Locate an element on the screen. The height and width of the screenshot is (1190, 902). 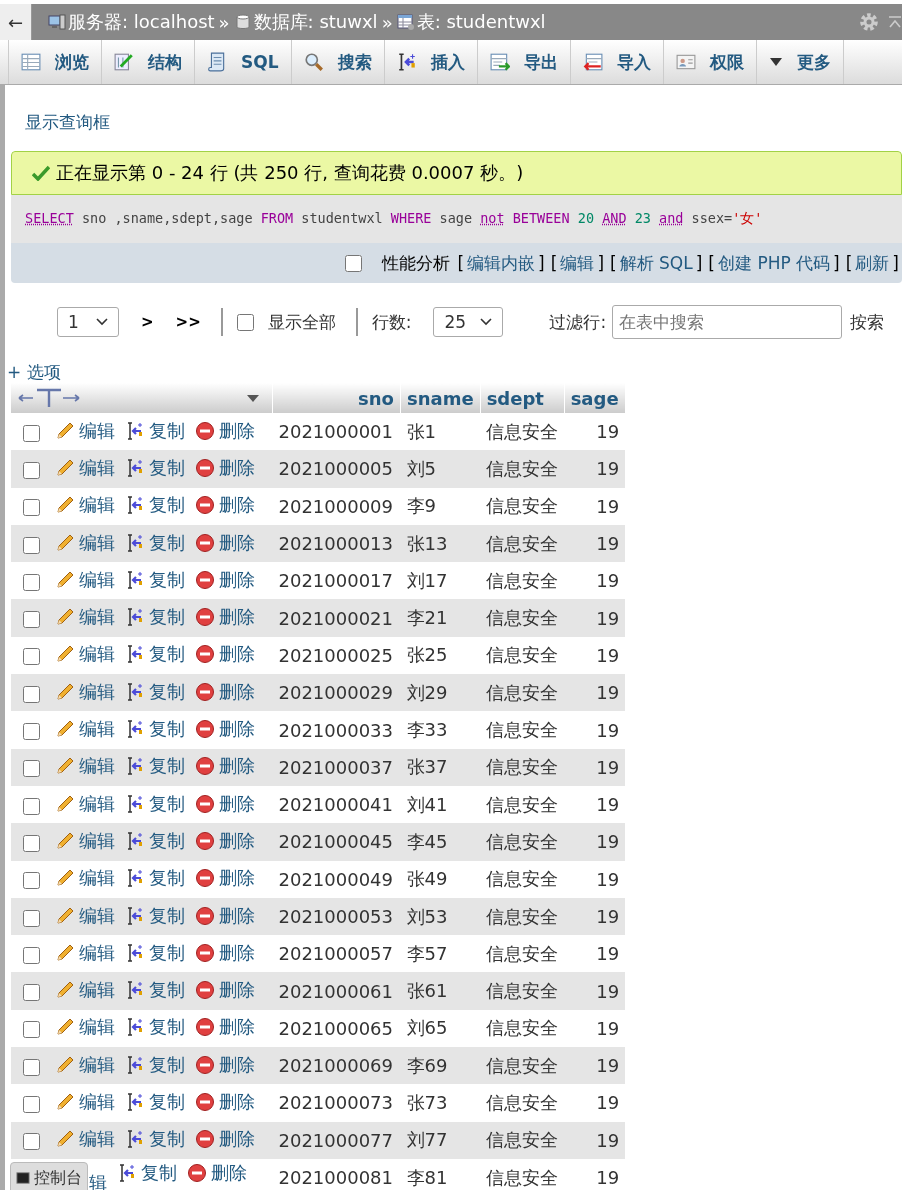
query-link: 刷新 is located at coordinates (872, 263).